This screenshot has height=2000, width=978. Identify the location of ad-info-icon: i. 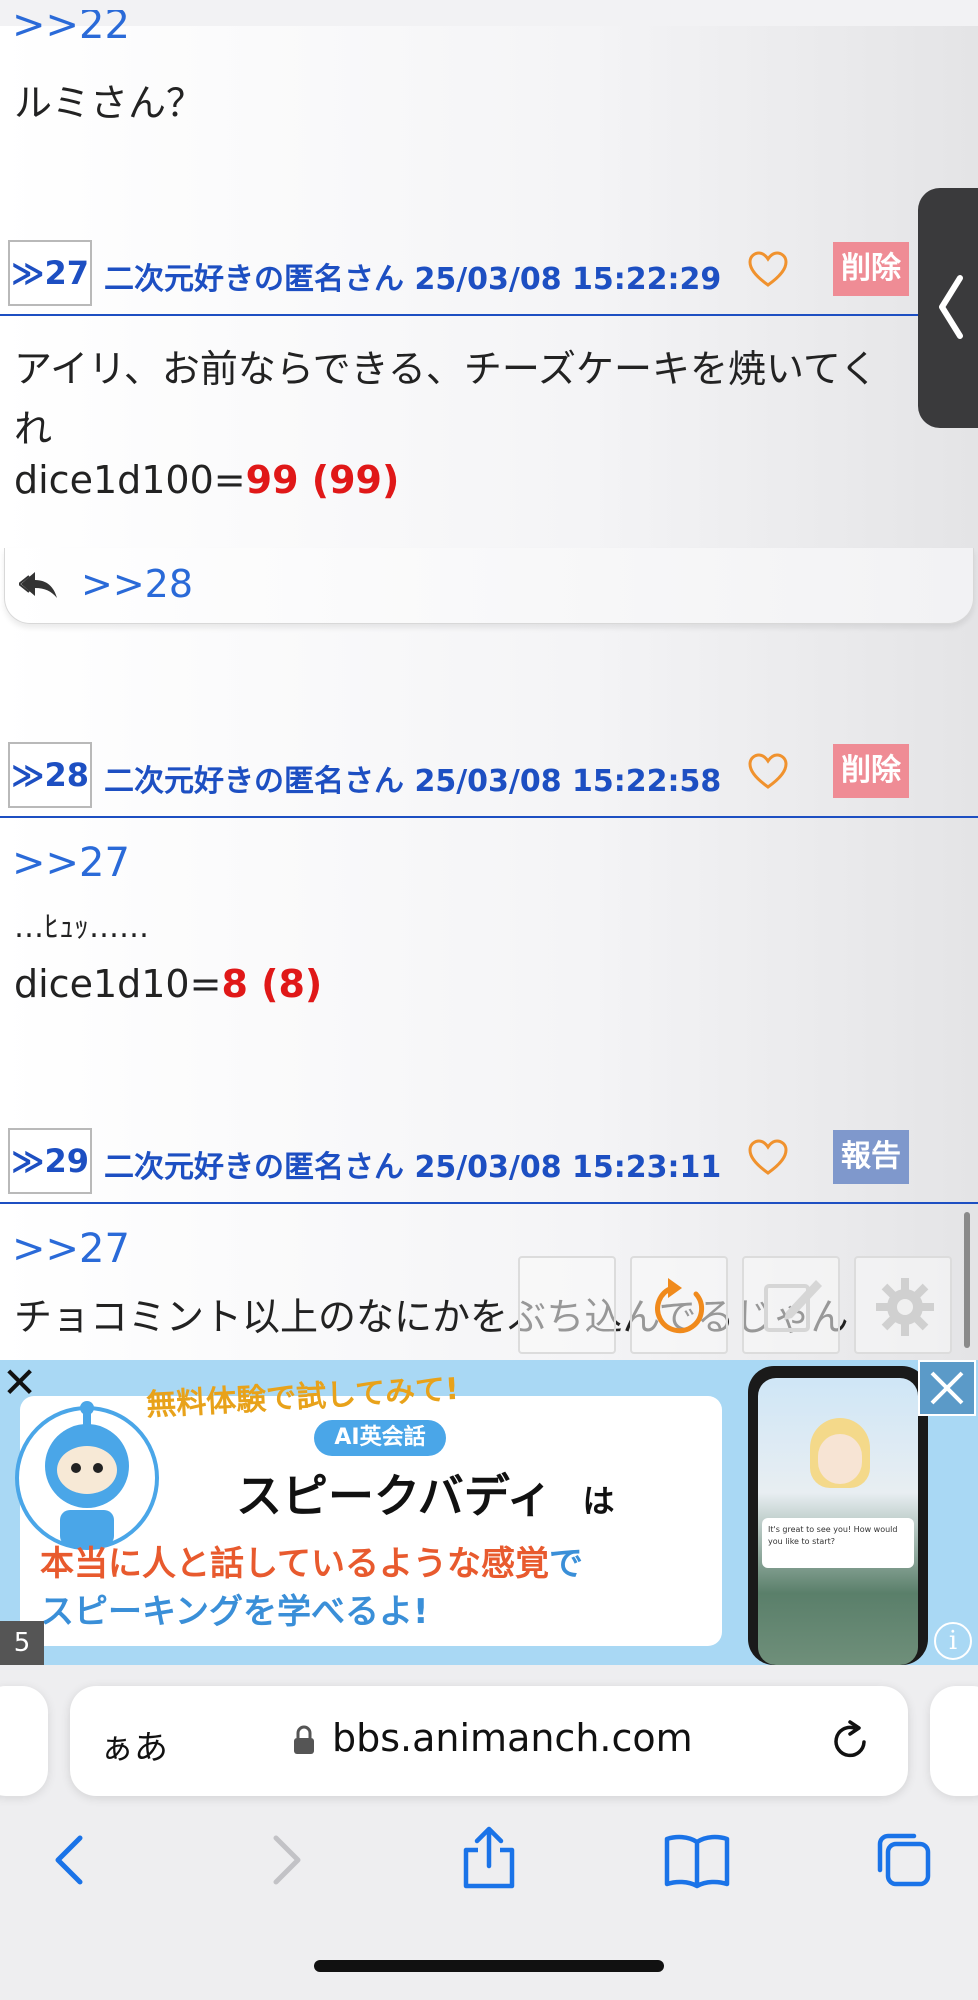
(953, 1641).